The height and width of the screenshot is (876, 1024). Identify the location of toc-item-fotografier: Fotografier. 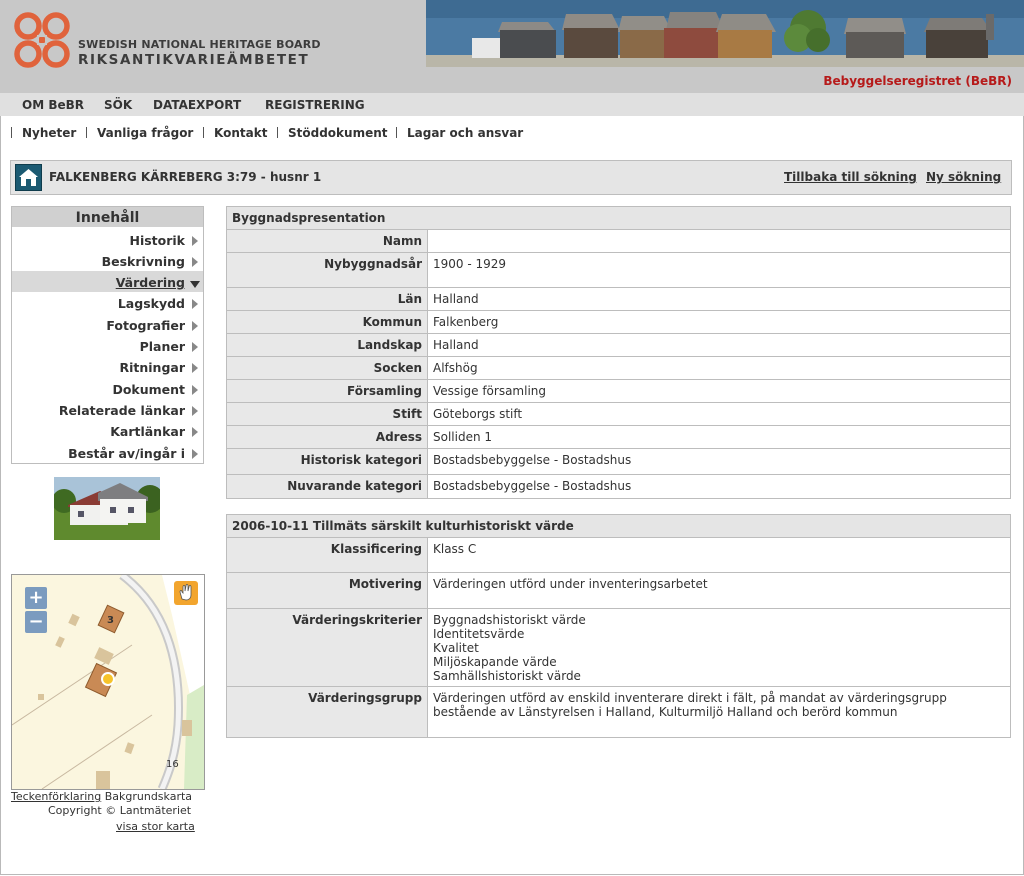
(107, 324).